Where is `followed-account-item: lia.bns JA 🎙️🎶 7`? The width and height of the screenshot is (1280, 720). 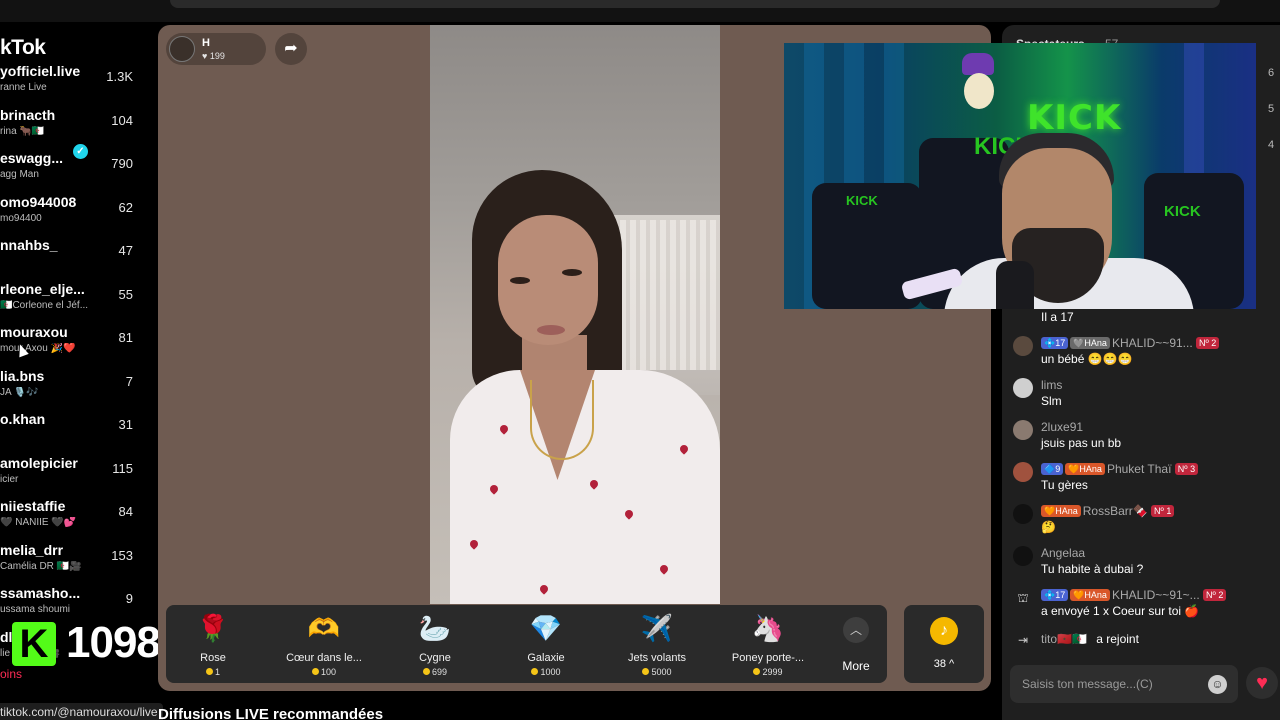
followed-account-item: lia.bns JA 🎙️🎶 7 is located at coordinates (75, 388).